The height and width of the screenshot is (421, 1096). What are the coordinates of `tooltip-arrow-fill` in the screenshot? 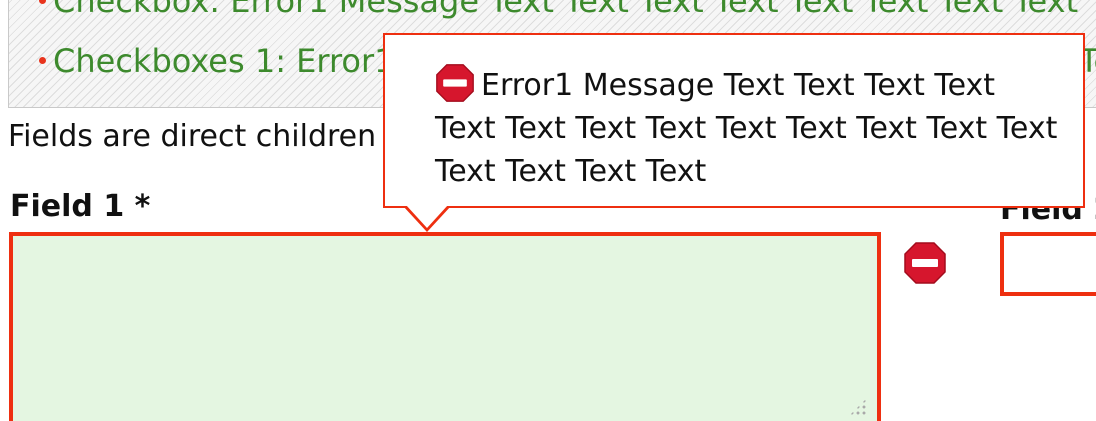 It's located at (427, 216).